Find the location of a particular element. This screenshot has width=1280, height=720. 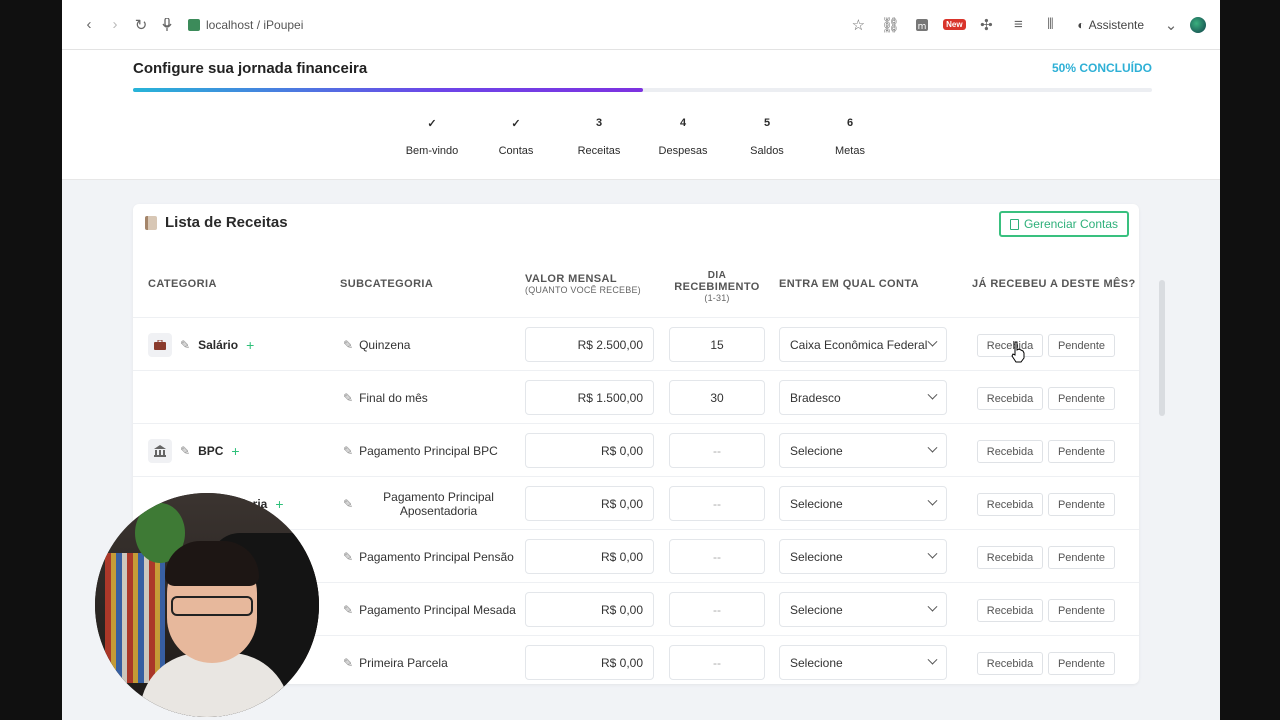

page-title: Configure sua jornada financeira is located at coordinates (250, 68).